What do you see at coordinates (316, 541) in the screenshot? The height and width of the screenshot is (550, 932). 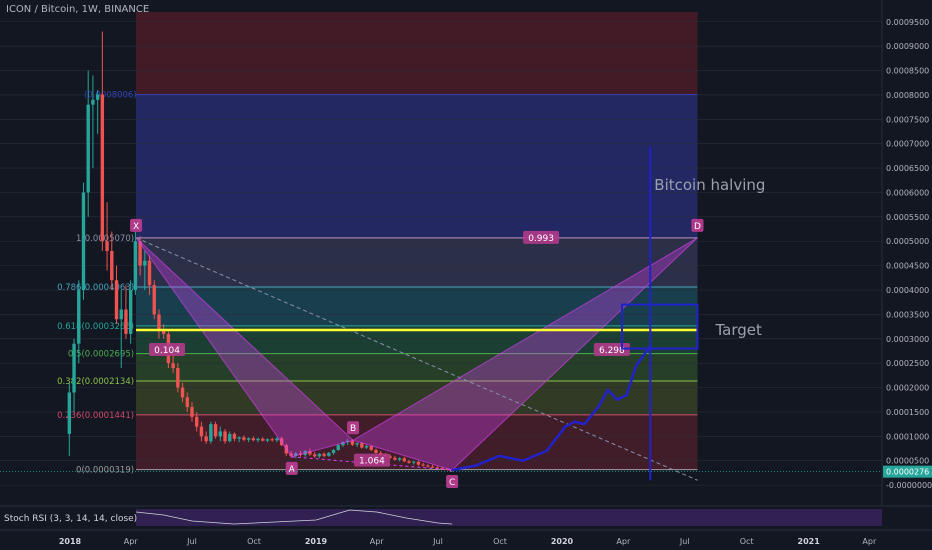 I see `x-tick-label: 2019` at bounding box center [316, 541].